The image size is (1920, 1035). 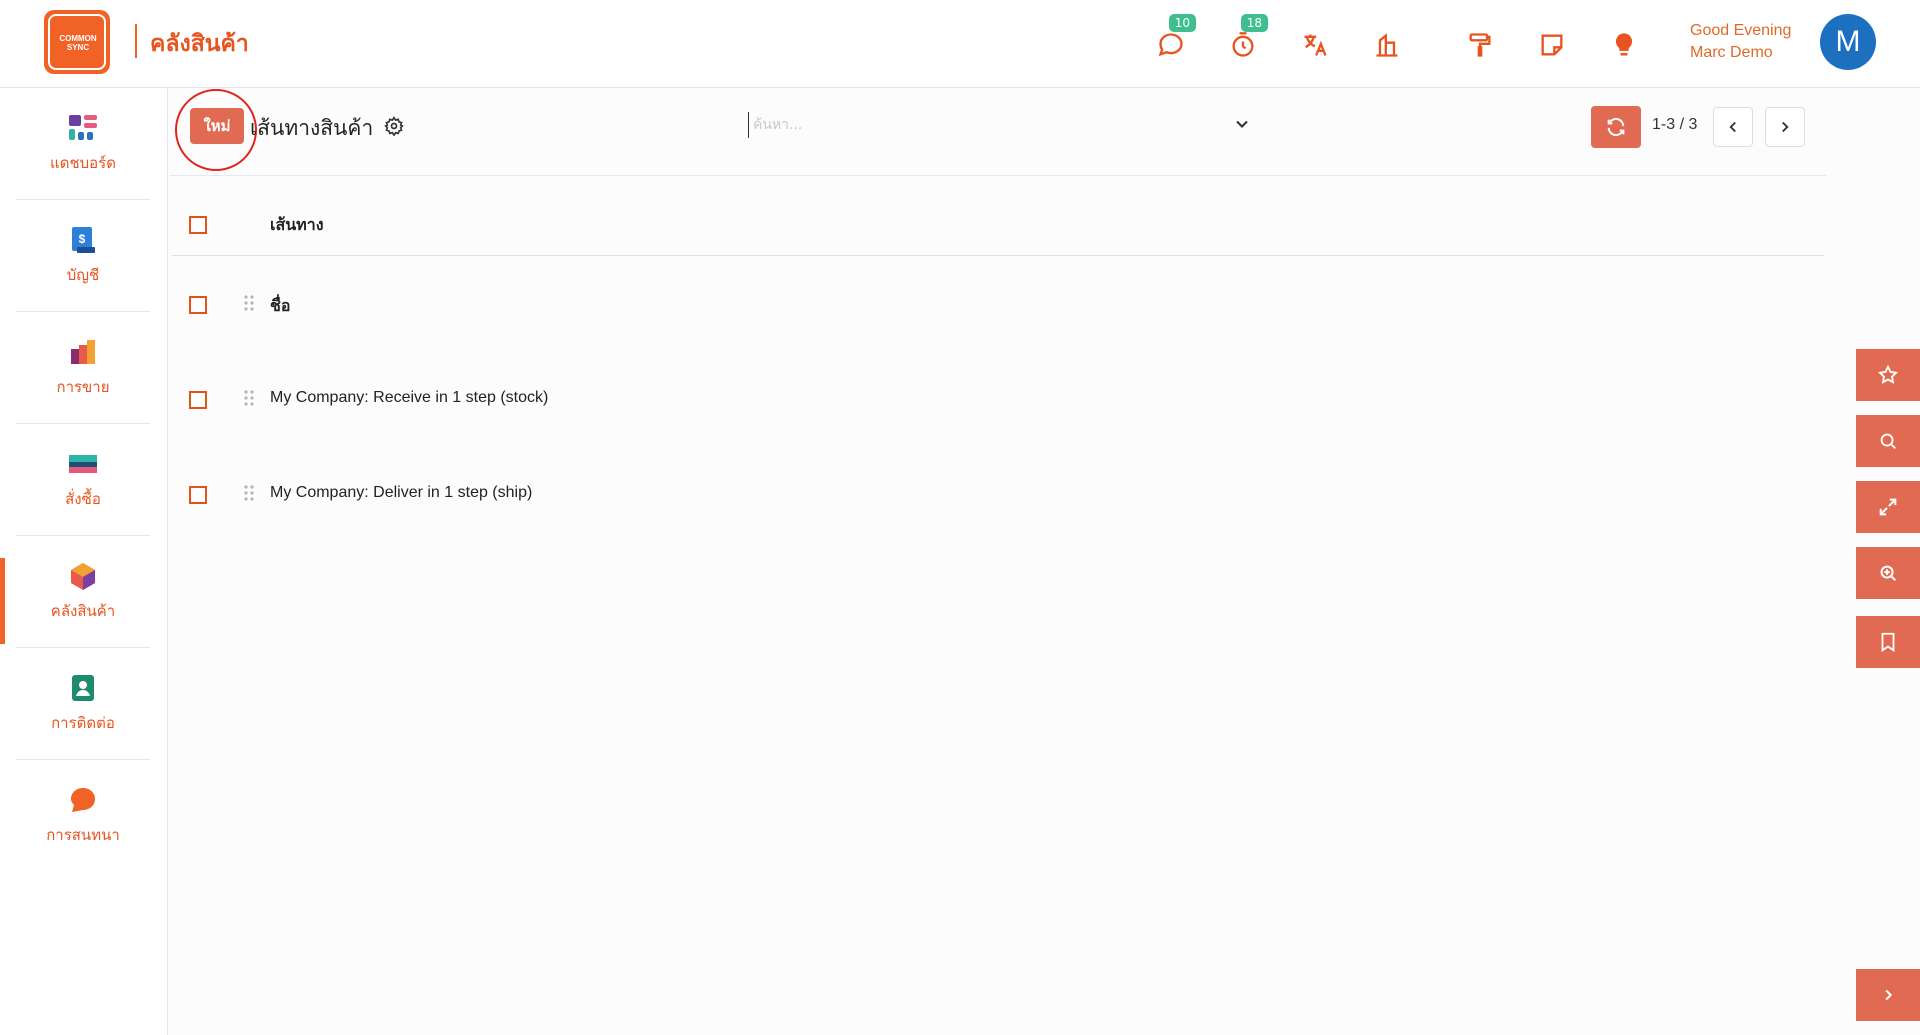 I want to click on gear-icon, so click(x=394, y=126).